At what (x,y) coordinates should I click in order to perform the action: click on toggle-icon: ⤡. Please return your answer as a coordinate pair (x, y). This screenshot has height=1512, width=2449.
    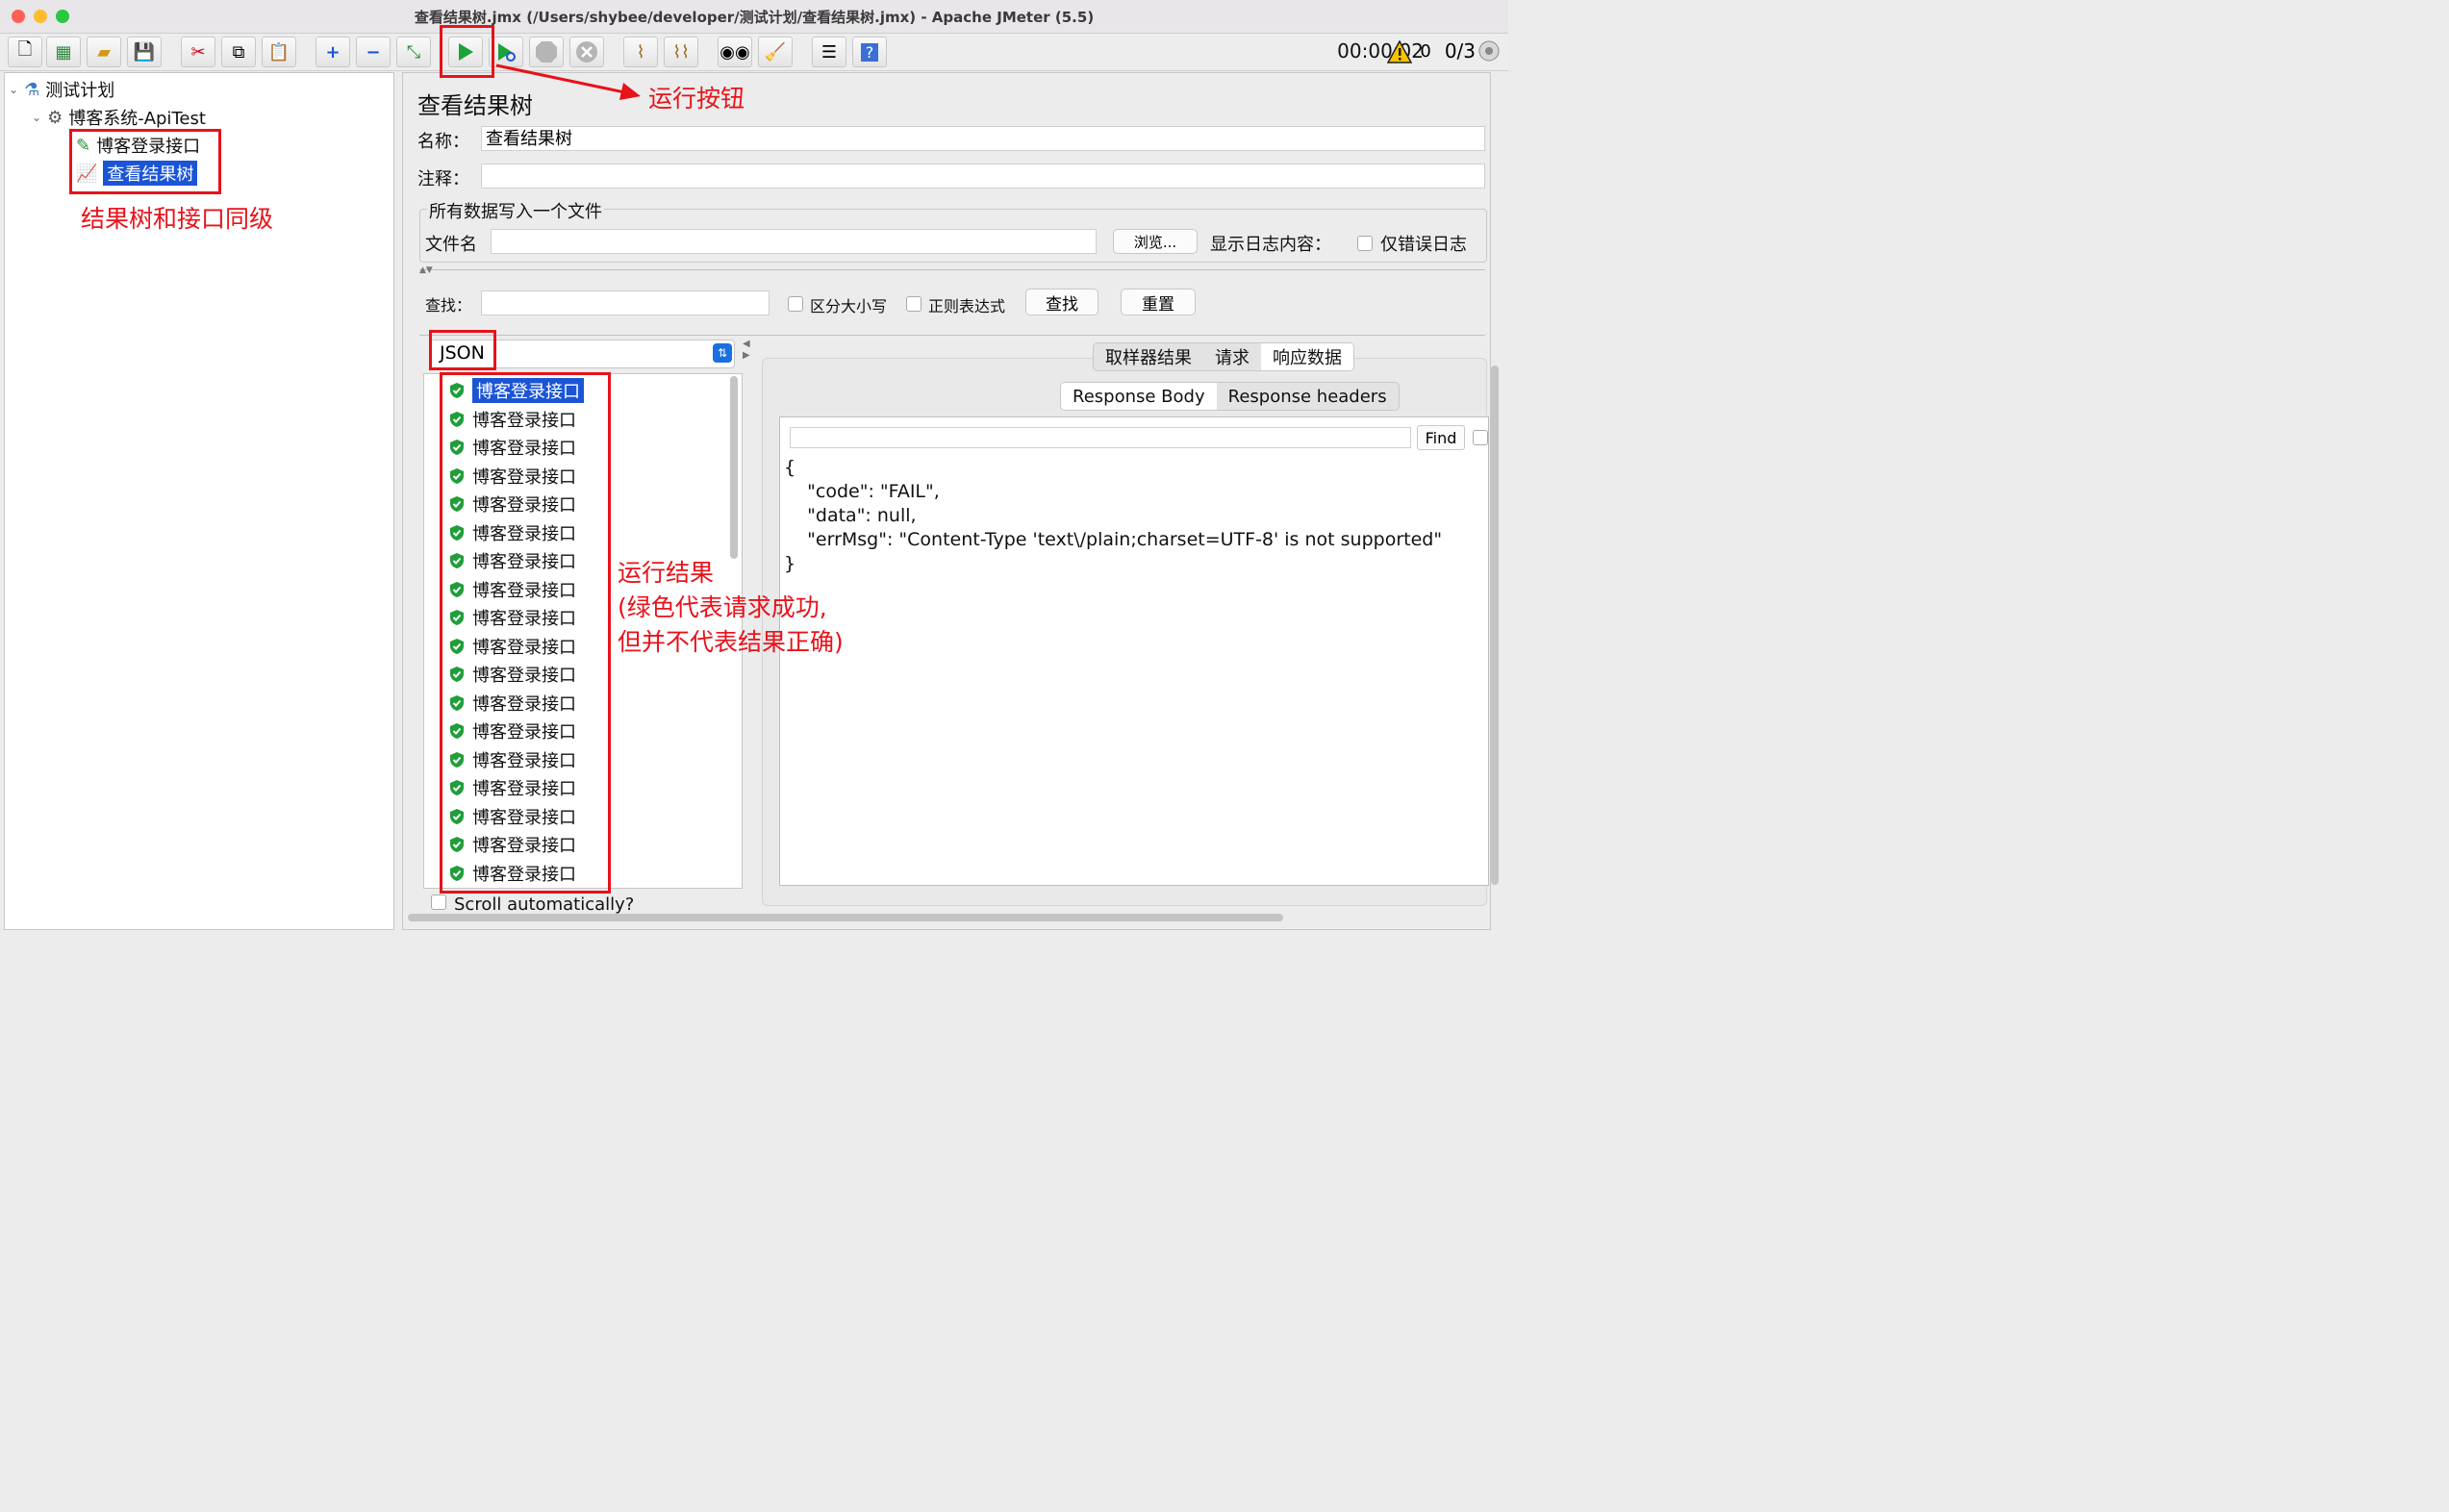
    Looking at the image, I should click on (413, 52).